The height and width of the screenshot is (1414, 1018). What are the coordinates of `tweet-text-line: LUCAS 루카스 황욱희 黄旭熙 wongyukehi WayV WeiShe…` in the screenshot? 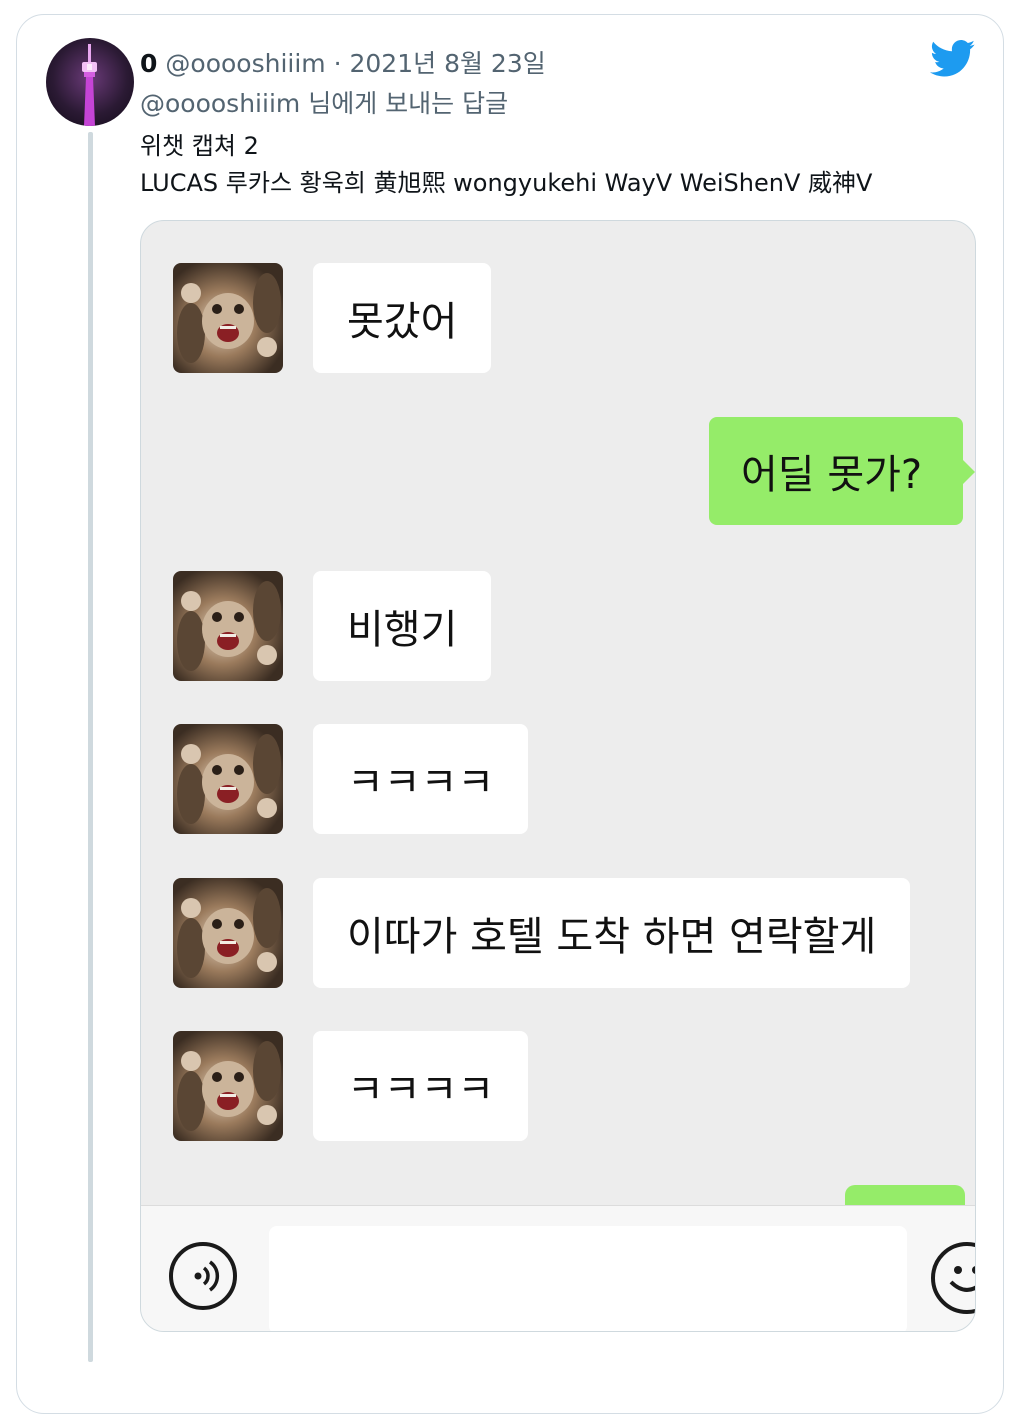 It's located at (506, 183).